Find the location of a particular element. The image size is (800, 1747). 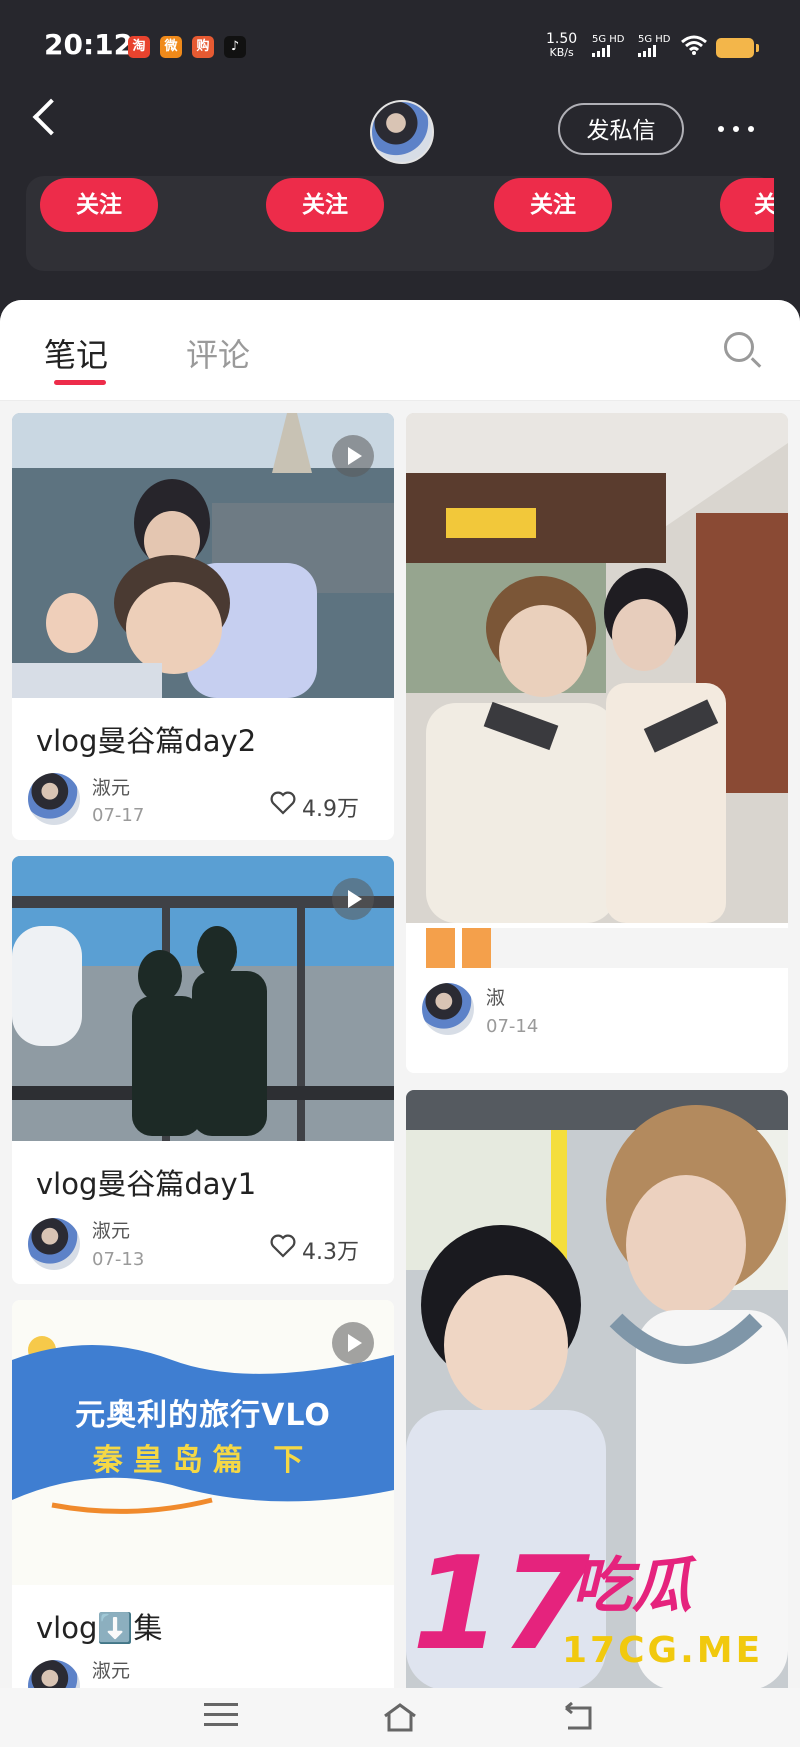

thumbnail-text-line-2: 秦皇岛篇 下 is located at coordinates (203, 1460).